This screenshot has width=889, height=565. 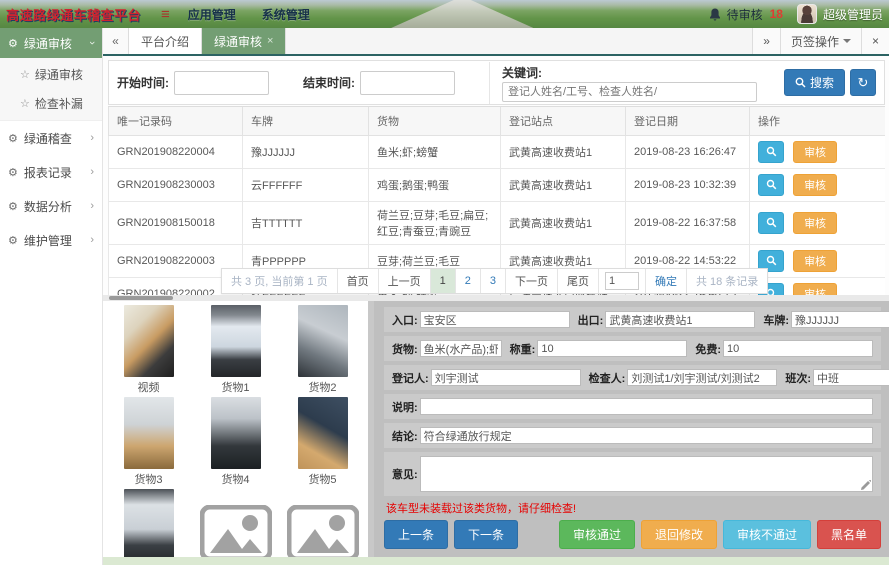 I want to click on cell-record-code: GRN201908230003, so click(x=175, y=185).